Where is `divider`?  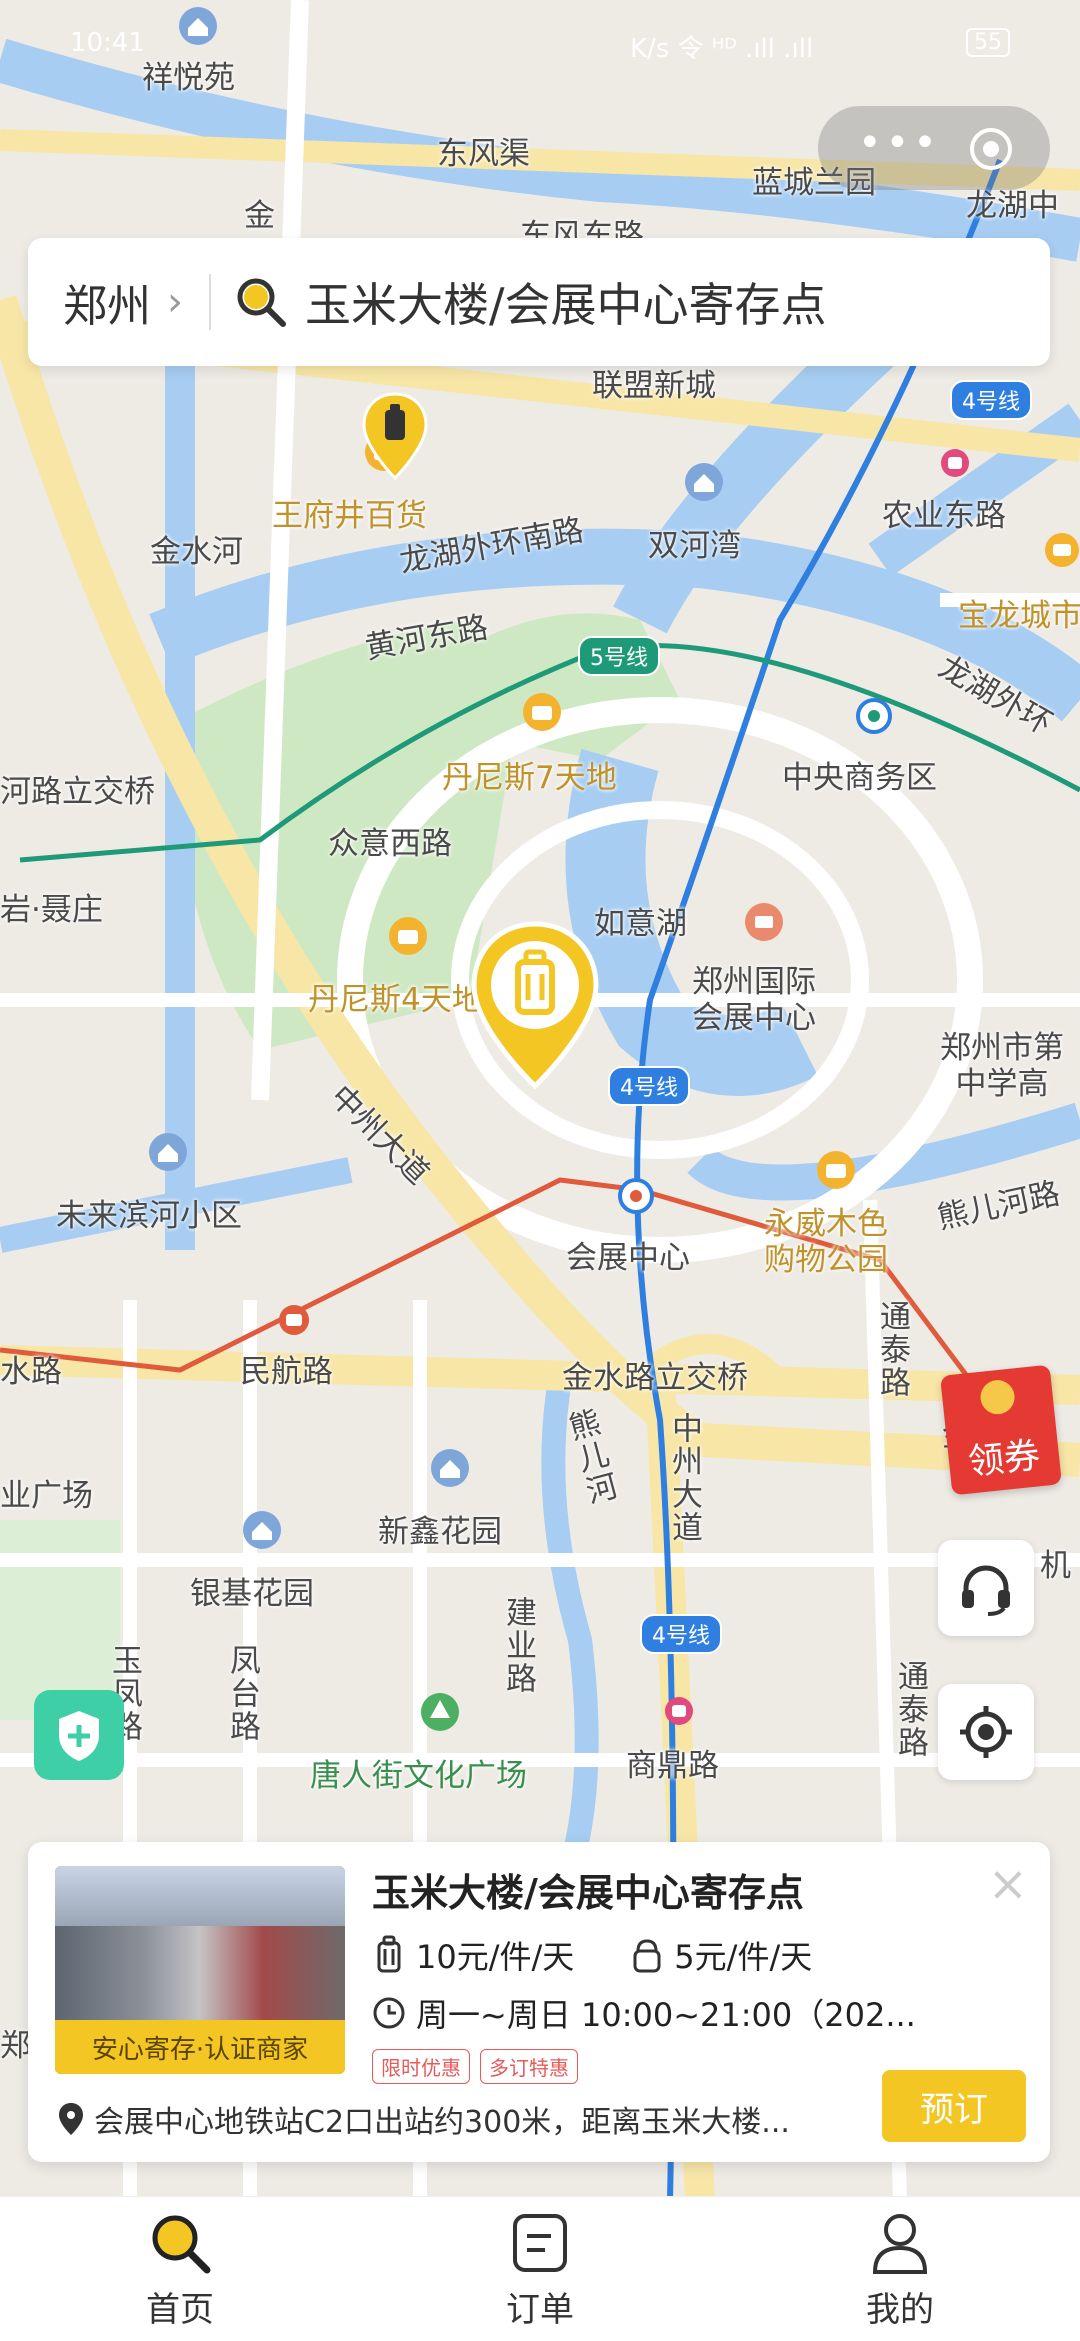
divider is located at coordinates (210, 302).